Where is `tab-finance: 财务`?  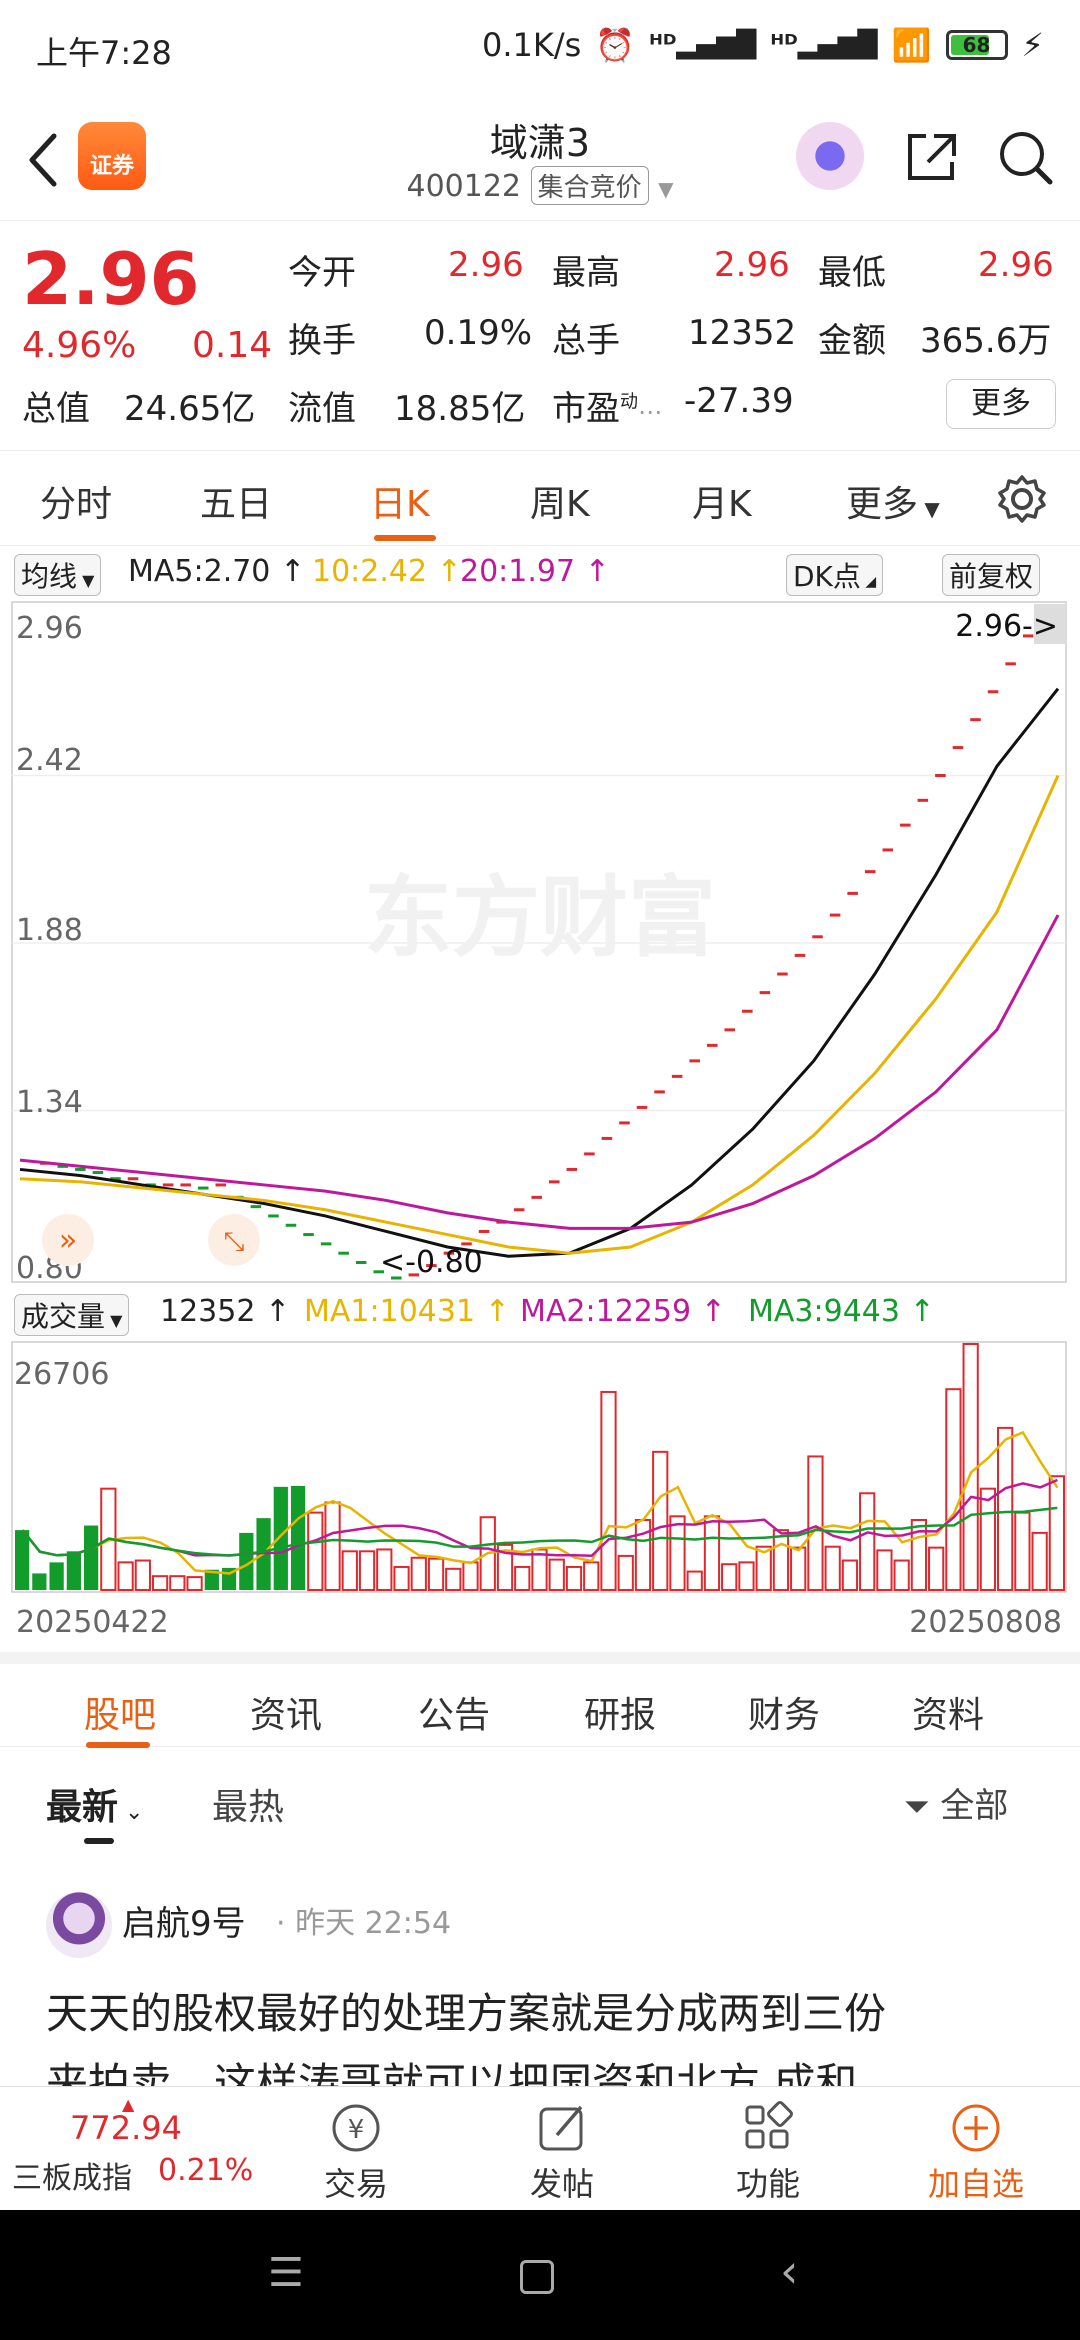 tab-finance: 财务 is located at coordinates (784, 1712).